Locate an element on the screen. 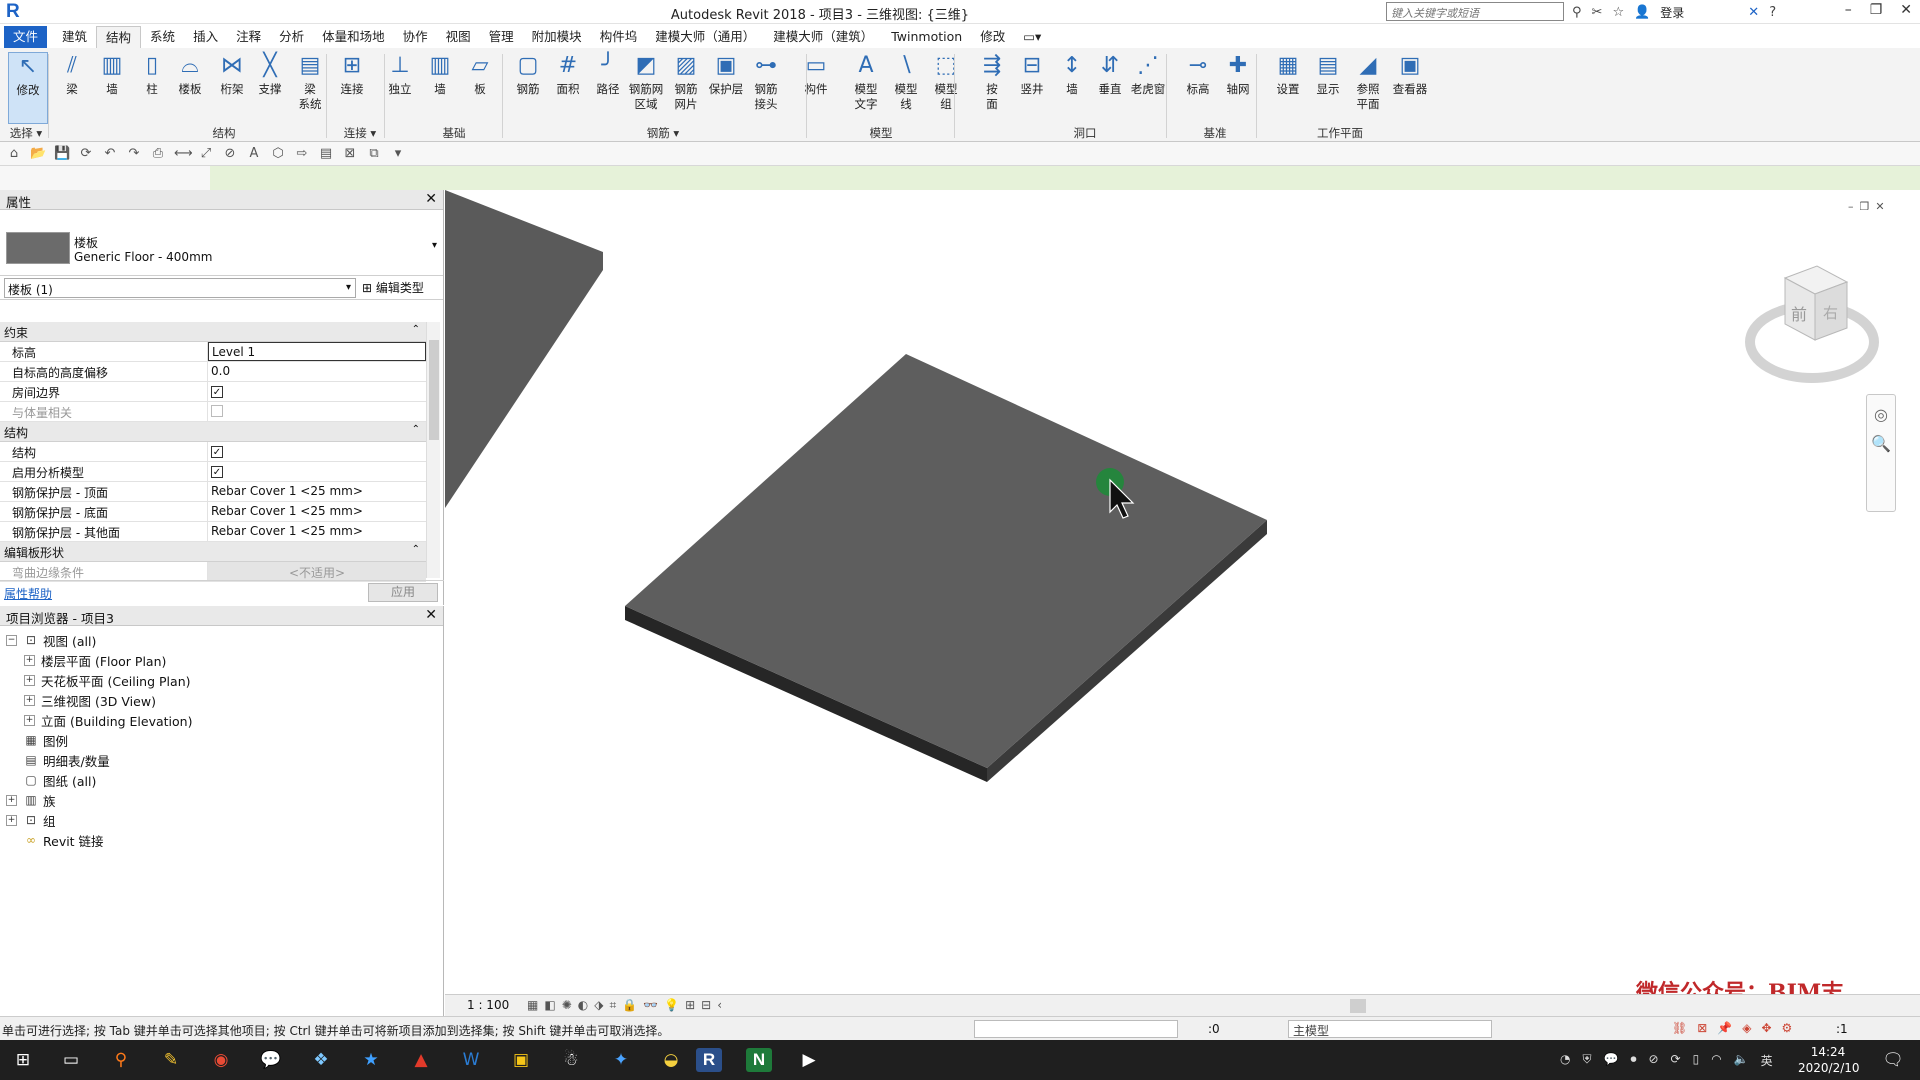 The height and width of the screenshot is (1080, 1920). ribbon-button-31: ▤ 显示 is located at coordinates (1328, 74).